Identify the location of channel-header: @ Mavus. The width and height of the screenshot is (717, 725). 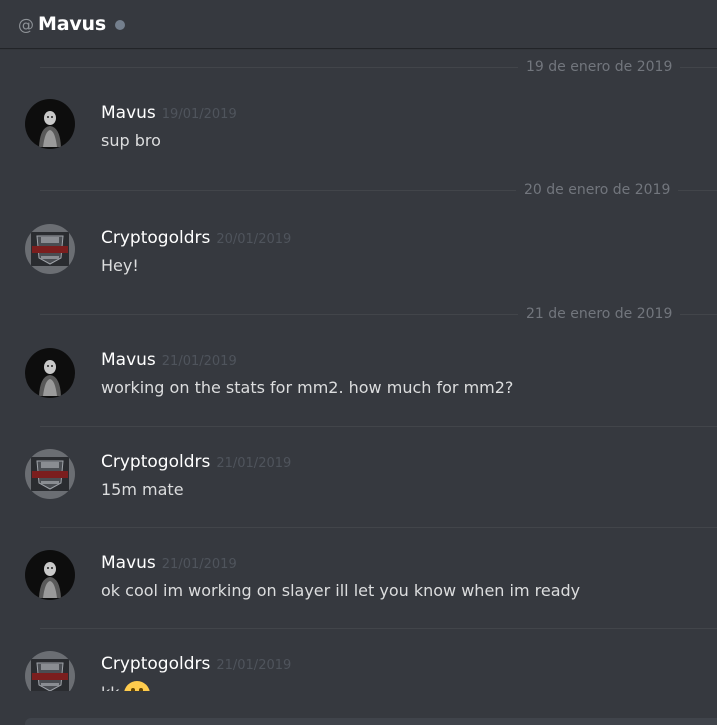
(358, 24).